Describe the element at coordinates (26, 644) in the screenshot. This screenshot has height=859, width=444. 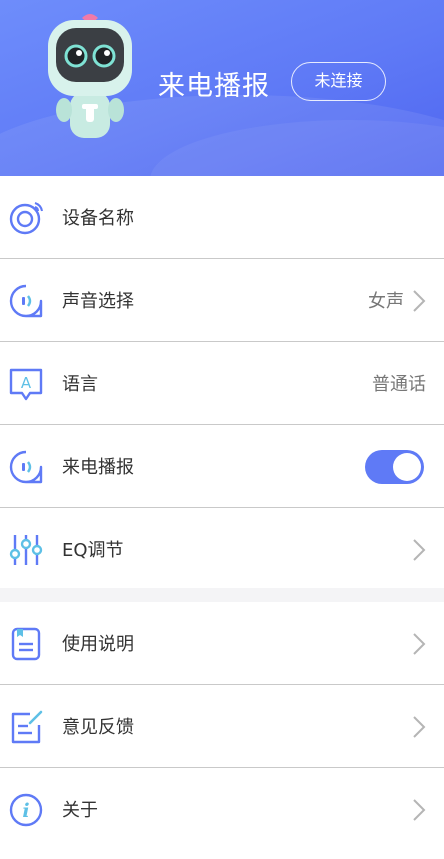
I see `document-icon` at that location.